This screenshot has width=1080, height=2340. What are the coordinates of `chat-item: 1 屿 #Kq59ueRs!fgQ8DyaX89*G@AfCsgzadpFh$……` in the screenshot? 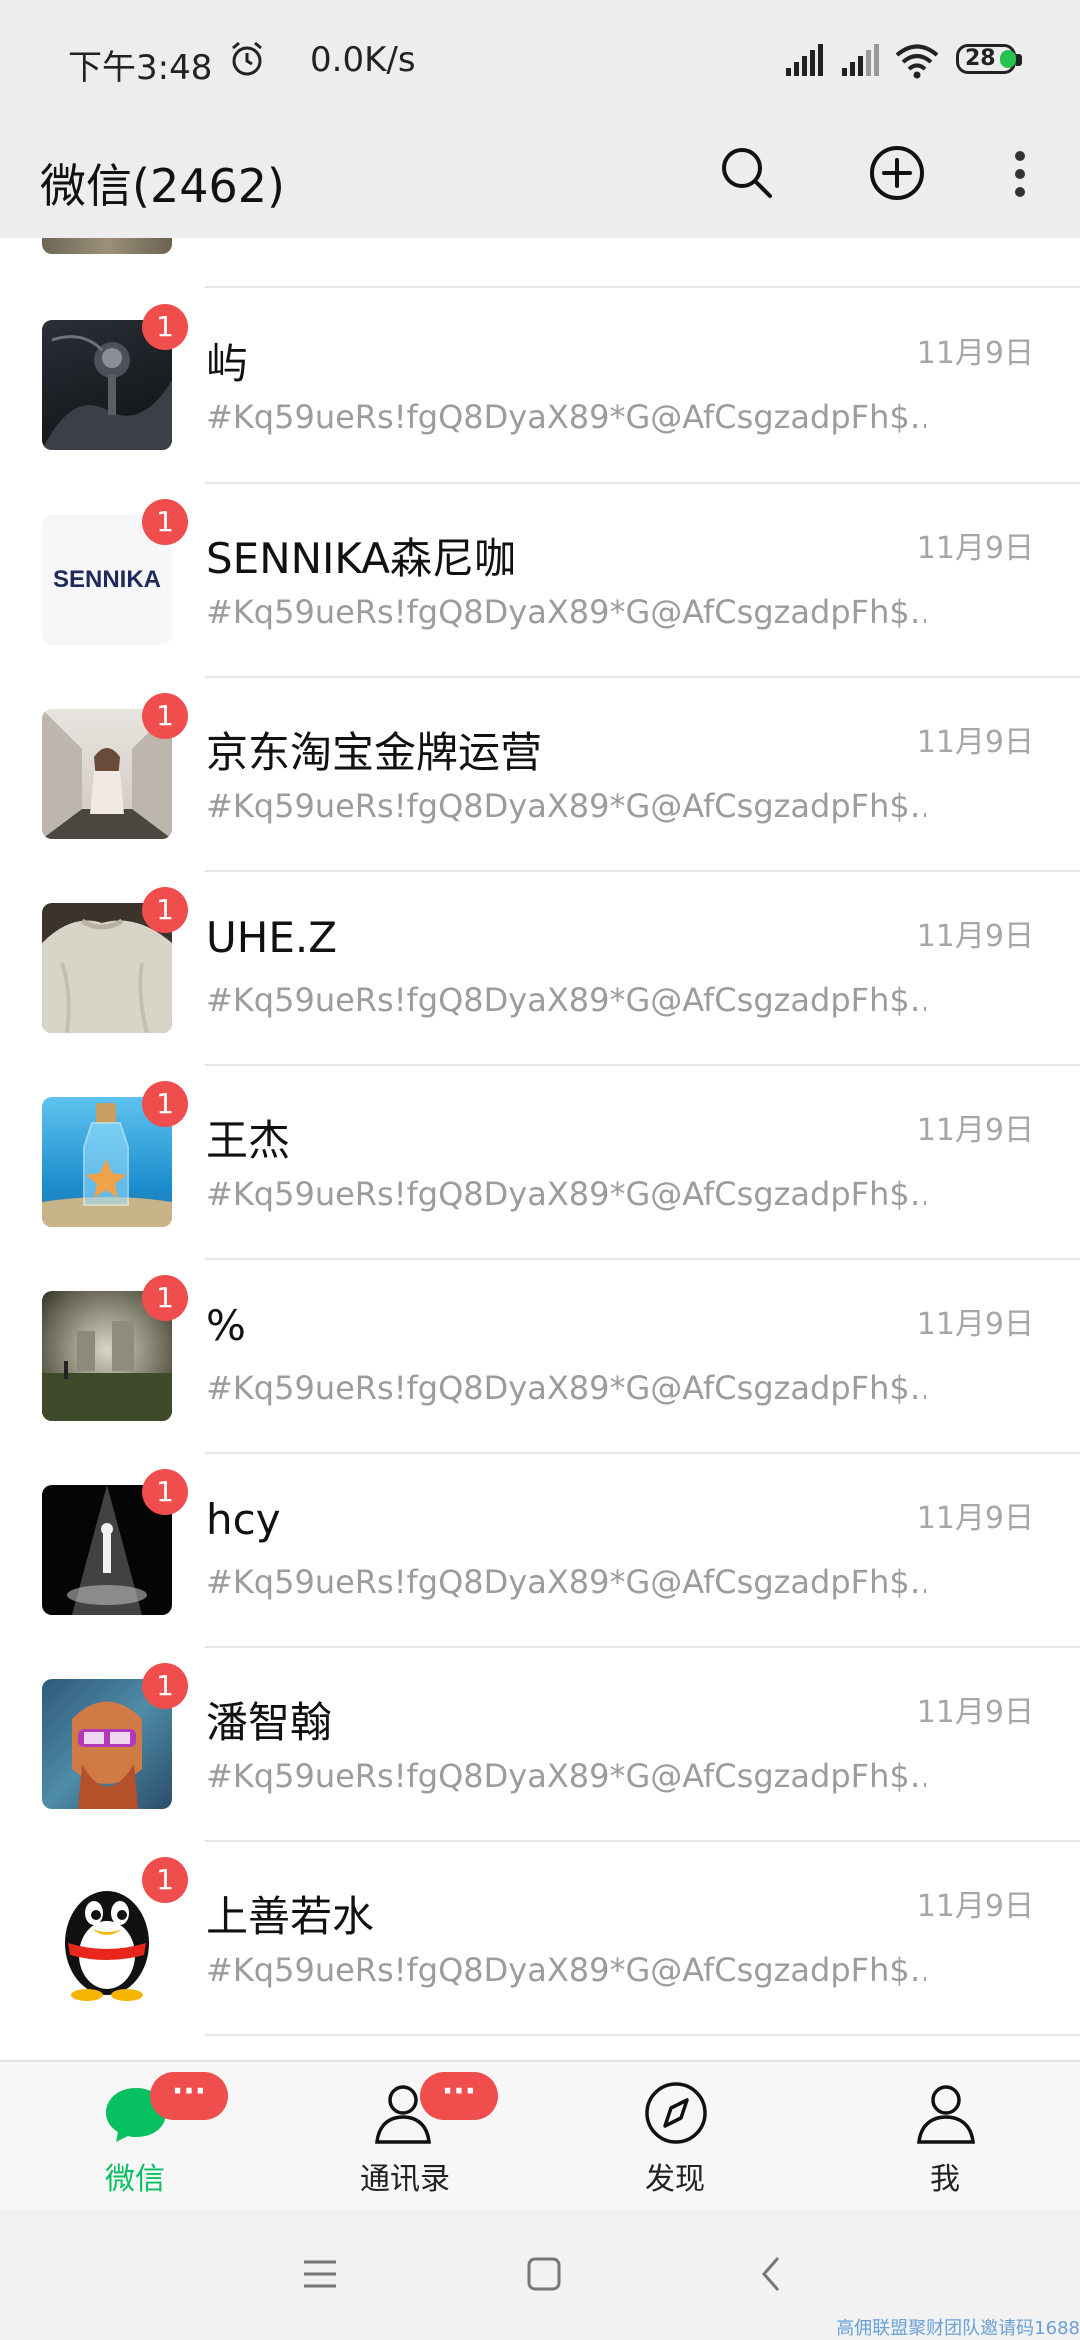 It's located at (540, 385).